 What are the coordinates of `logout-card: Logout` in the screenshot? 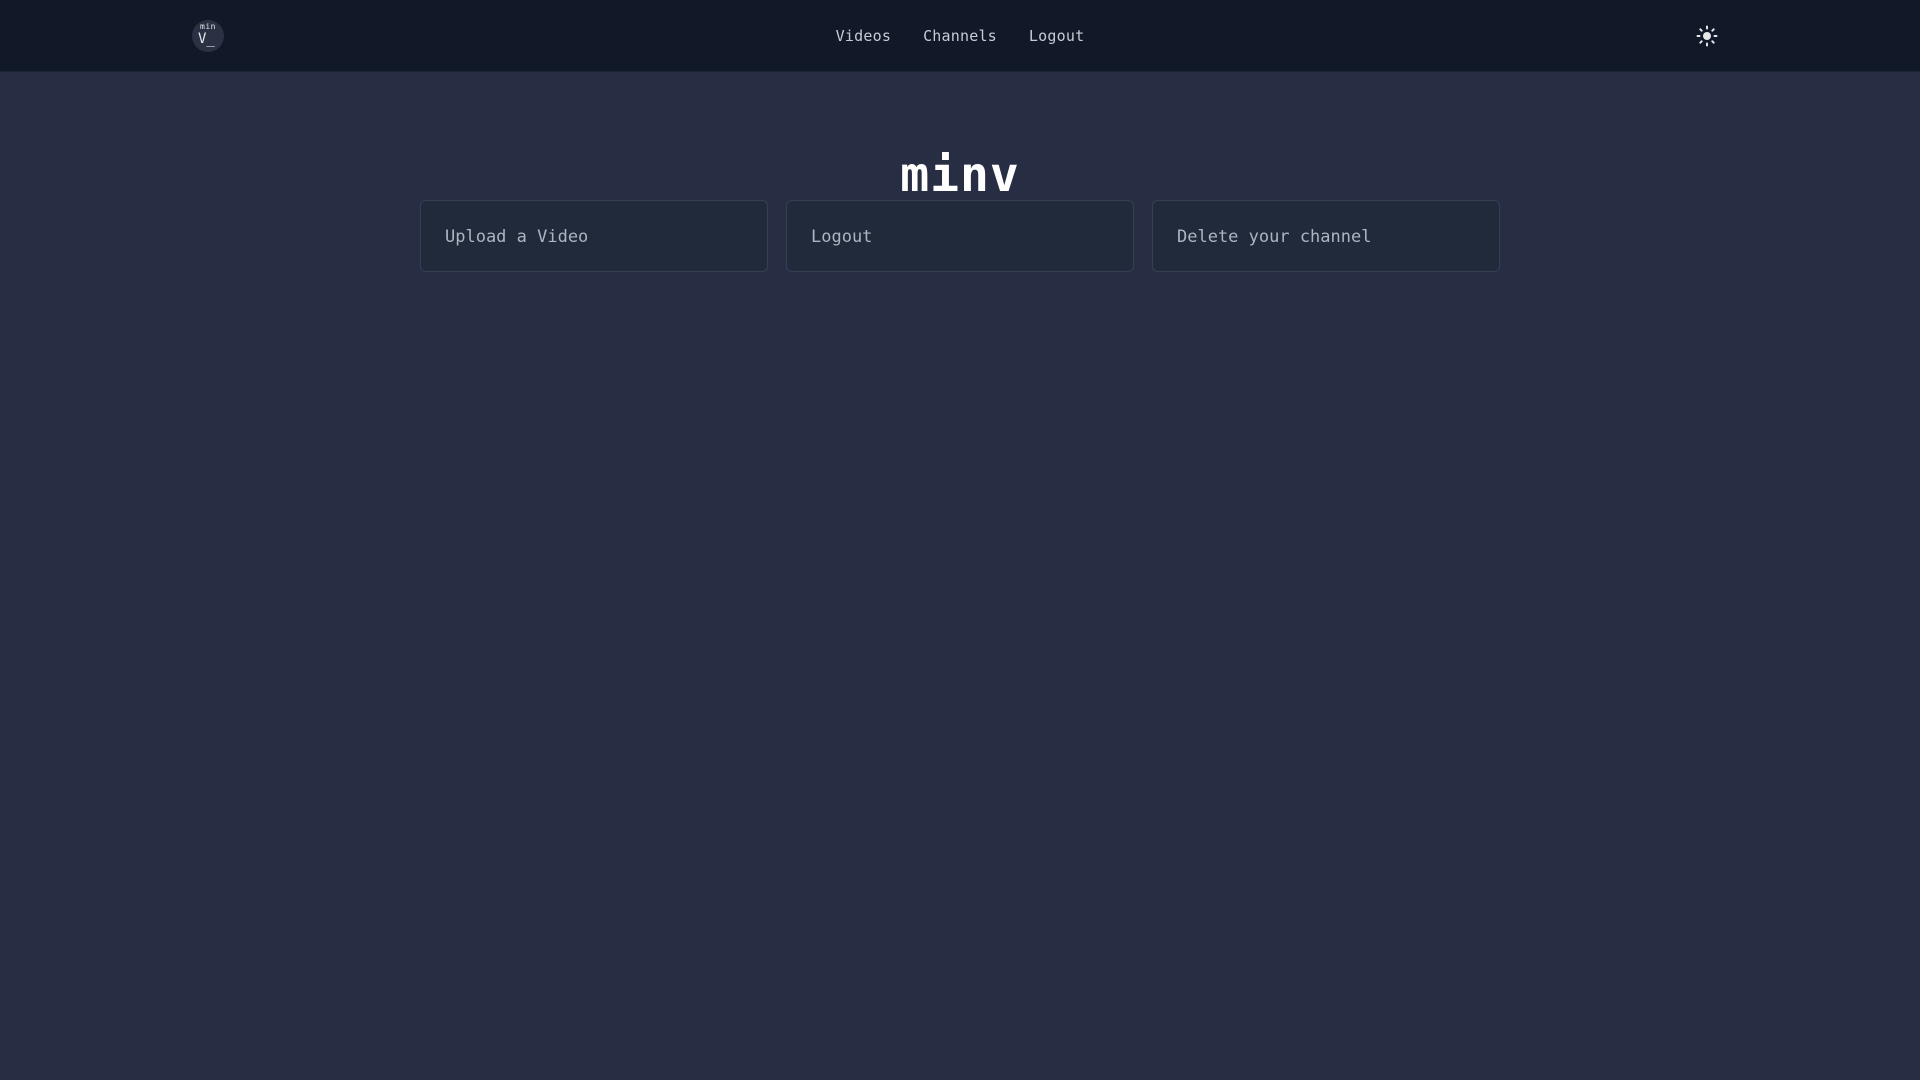 It's located at (960, 236).